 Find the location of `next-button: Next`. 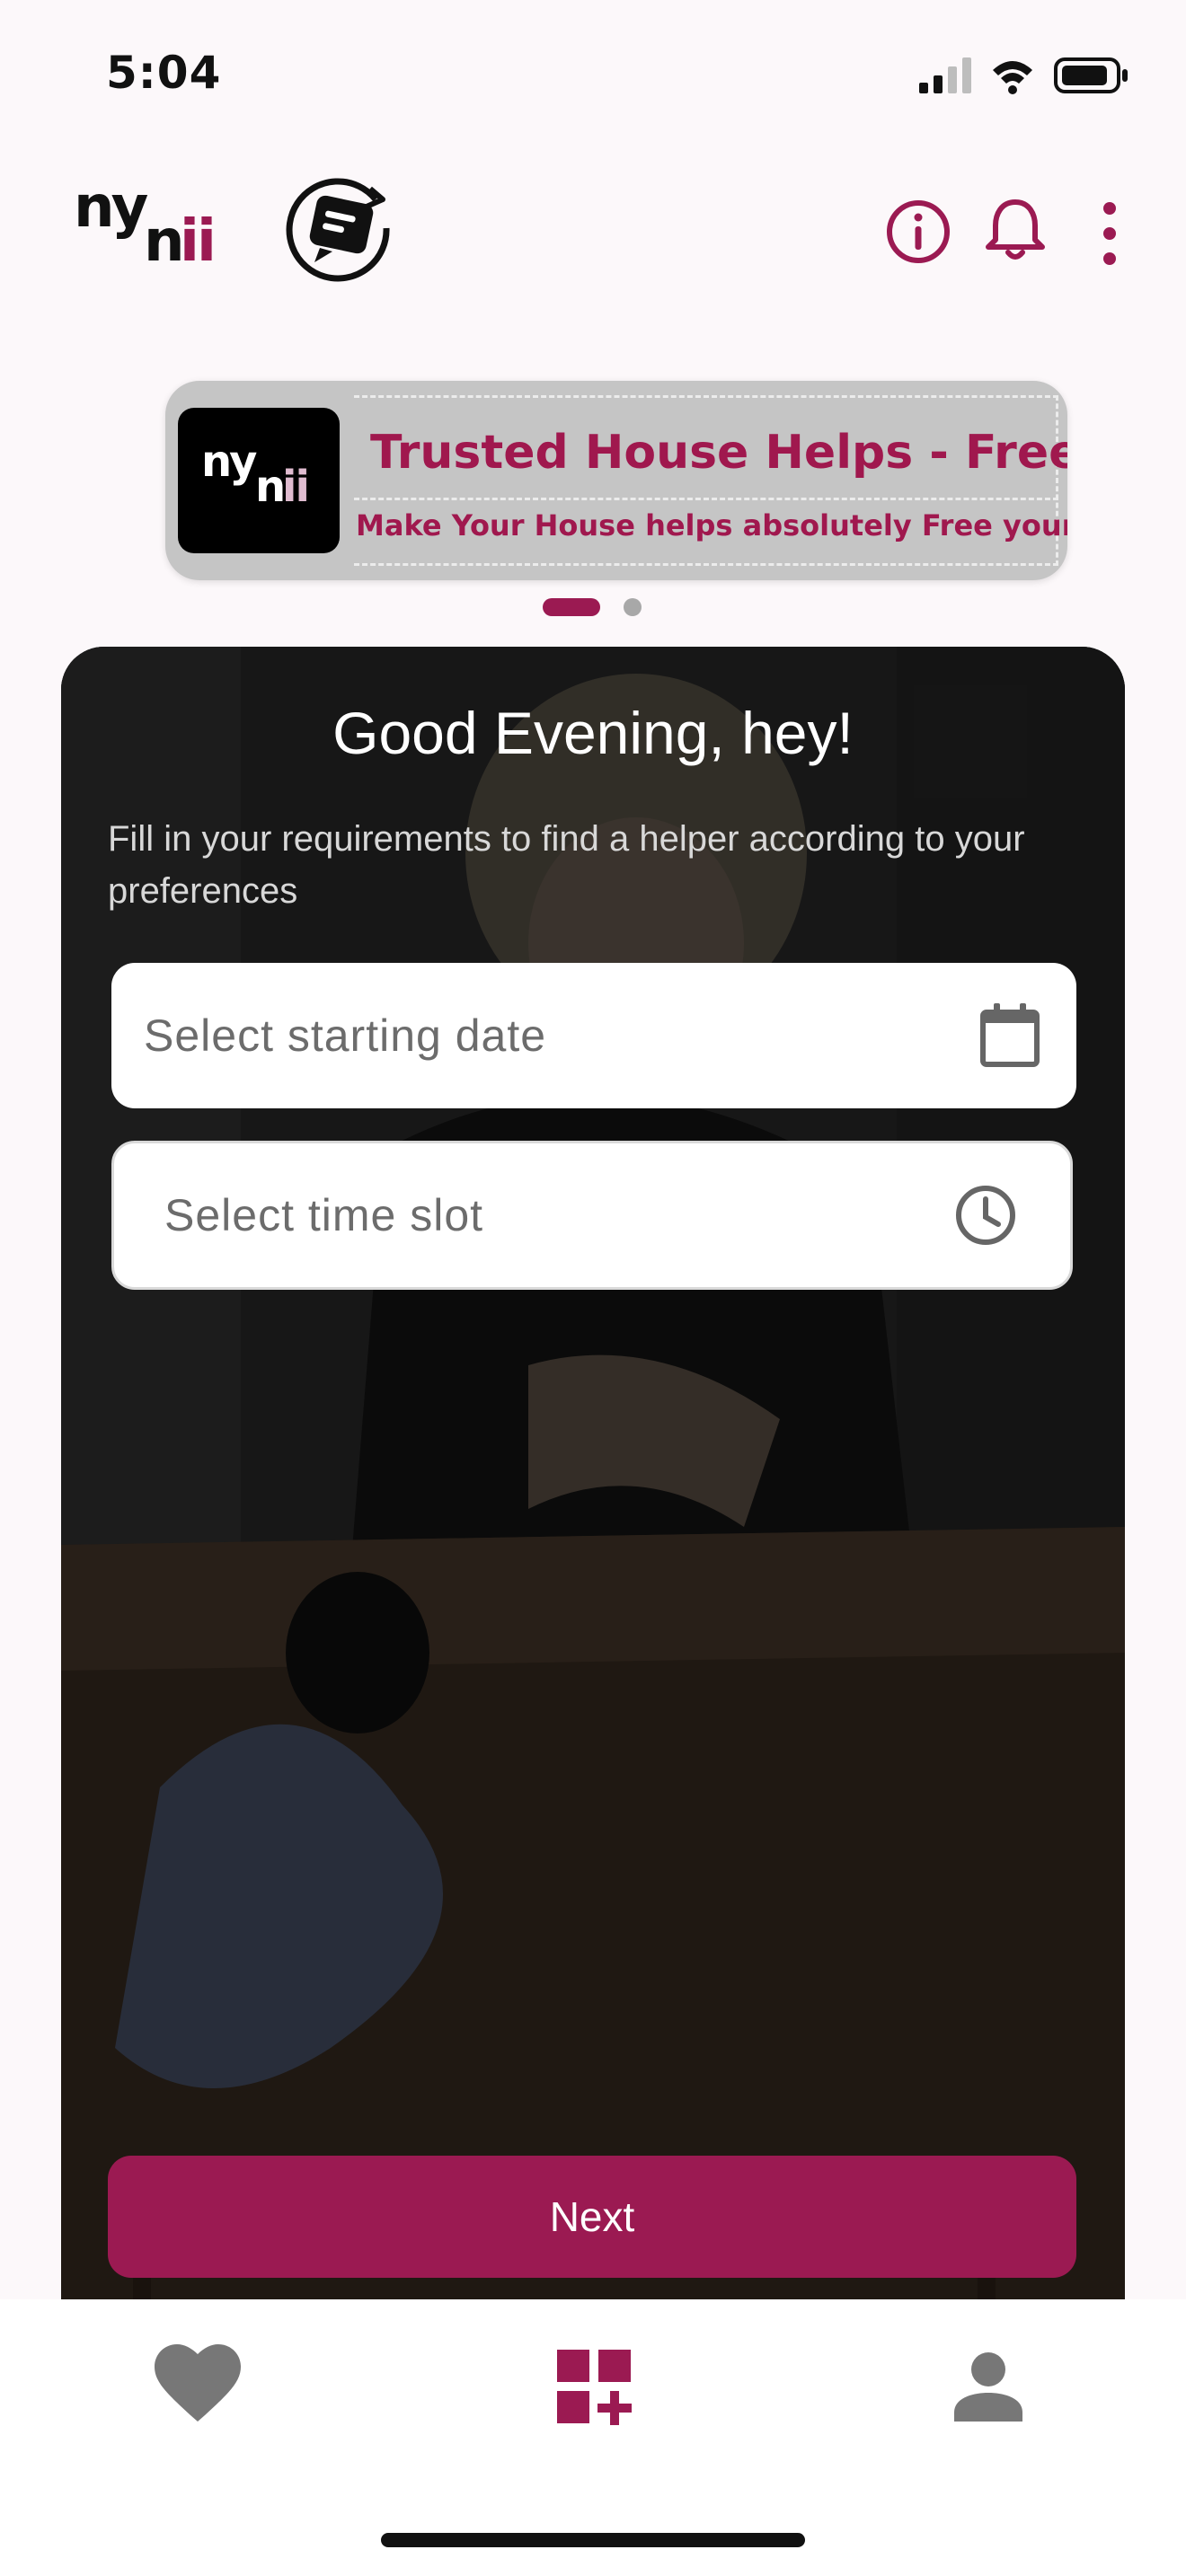

next-button: Next is located at coordinates (592, 2217).